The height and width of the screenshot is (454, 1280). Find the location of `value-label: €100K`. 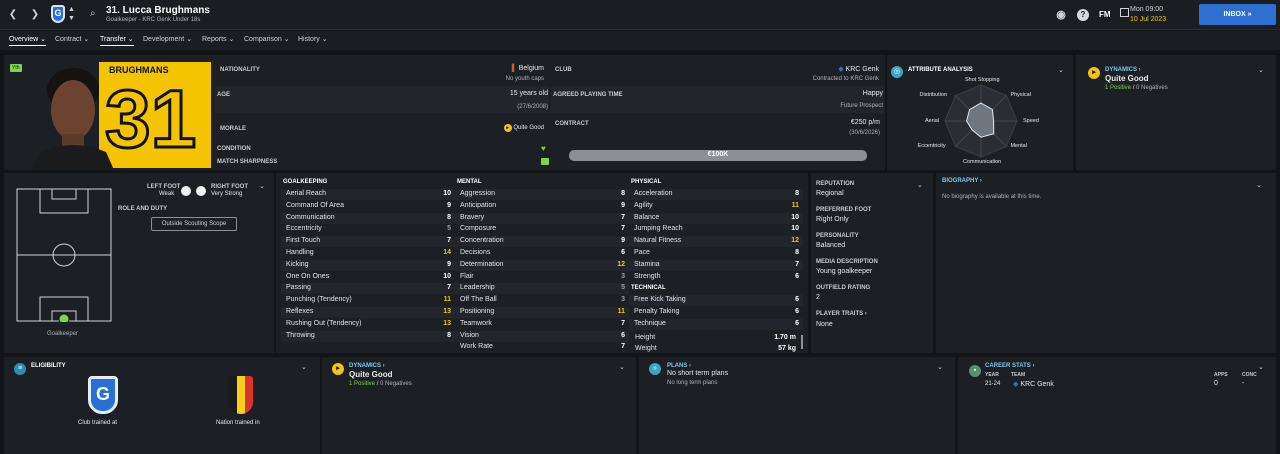

value-label: €100K is located at coordinates (718, 154).